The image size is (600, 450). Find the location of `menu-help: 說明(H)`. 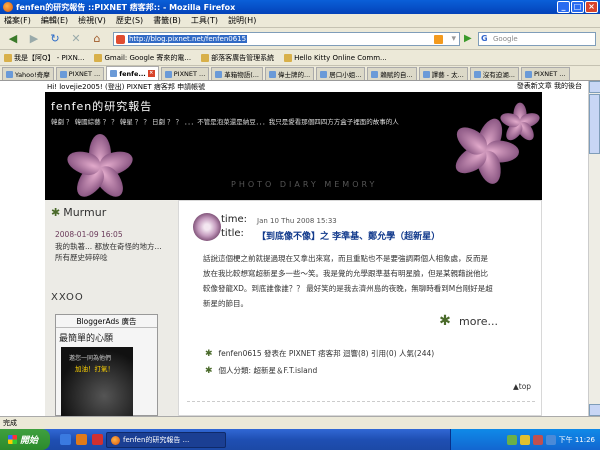

menu-help: 說明(H) is located at coordinates (242, 20).